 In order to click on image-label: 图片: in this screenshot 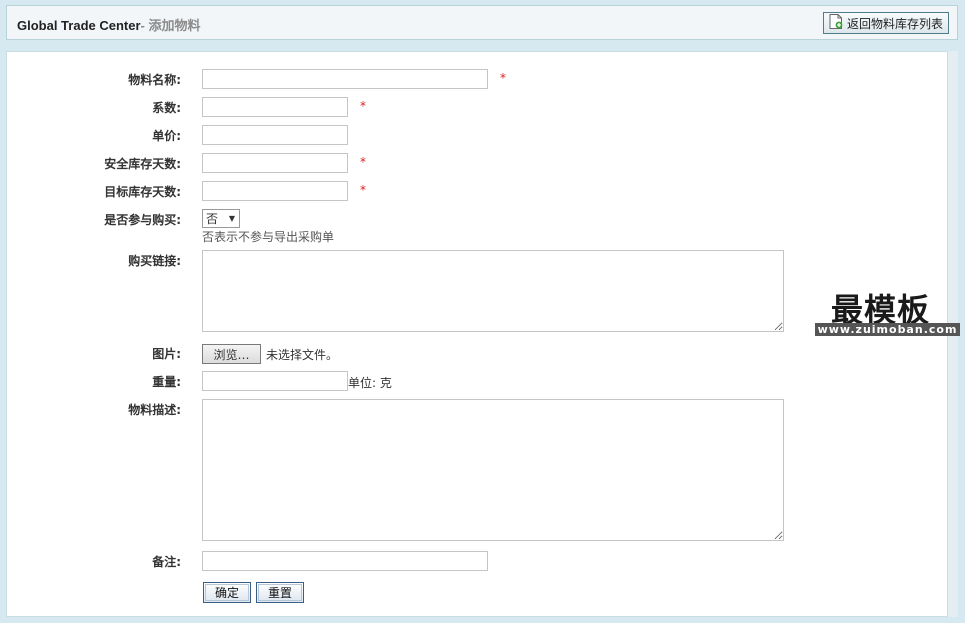, I will do `click(166, 354)`.